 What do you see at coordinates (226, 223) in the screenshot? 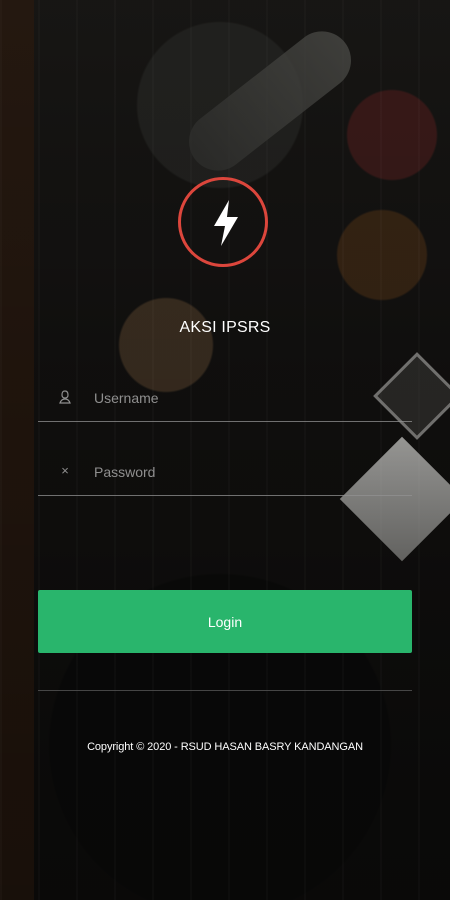
I see `lightning-bolt-icon` at bounding box center [226, 223].